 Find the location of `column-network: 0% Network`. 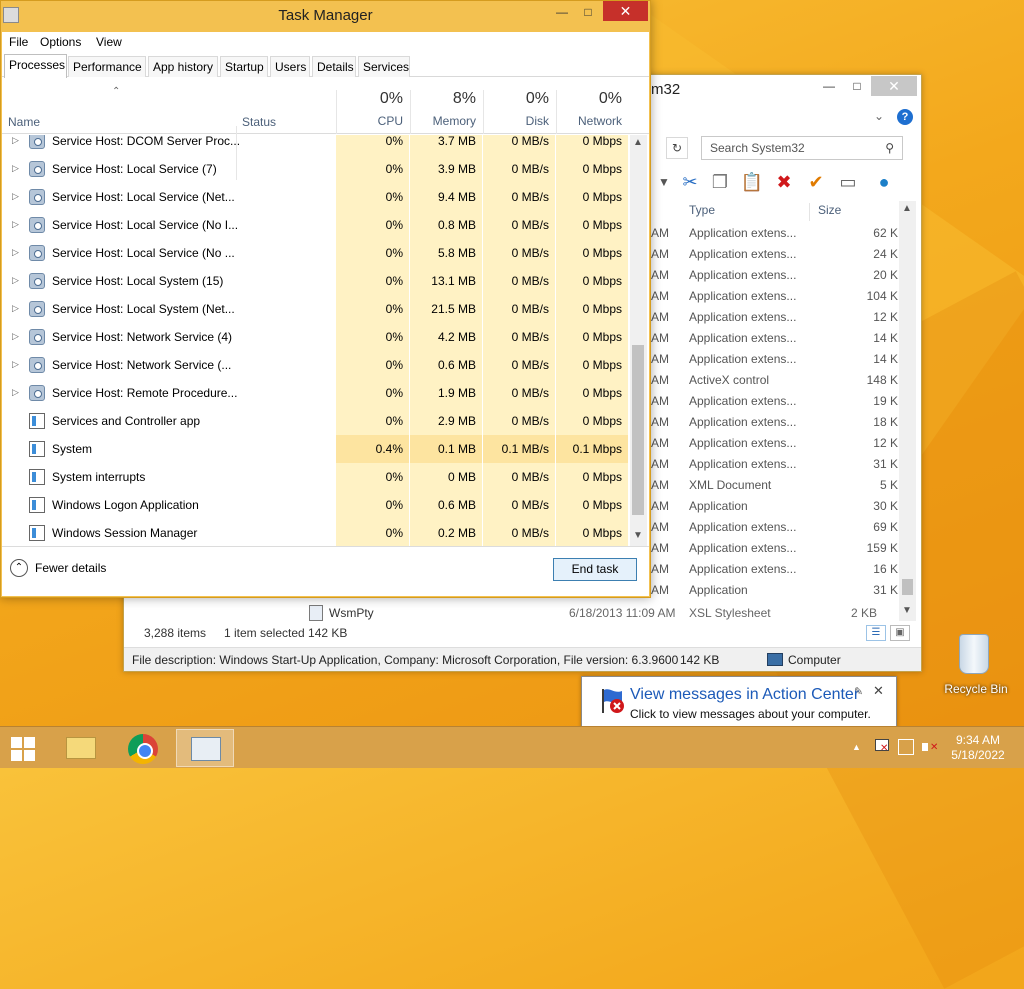

column-network: 0% Network is located at coordinates (592, 112).